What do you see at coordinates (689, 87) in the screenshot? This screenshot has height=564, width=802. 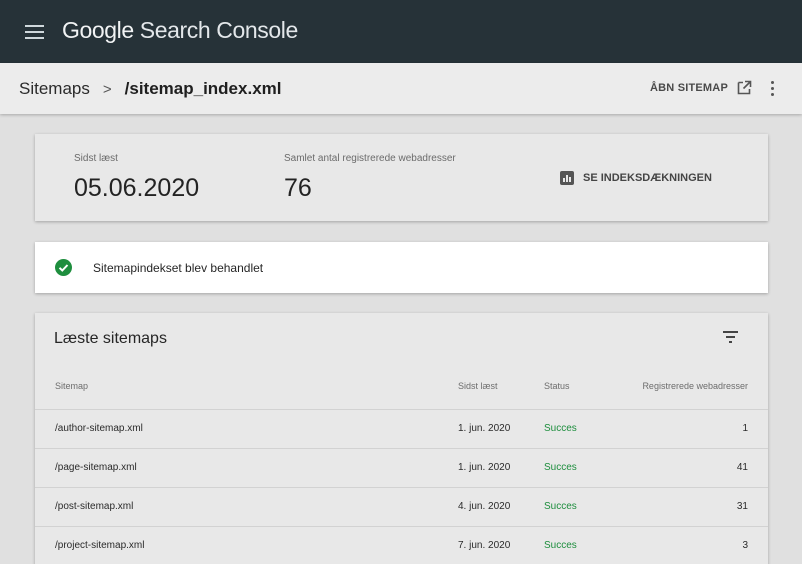 I see `open-sitemap-label: ÅBN SITEMAP` at bounding box center [689, 87].